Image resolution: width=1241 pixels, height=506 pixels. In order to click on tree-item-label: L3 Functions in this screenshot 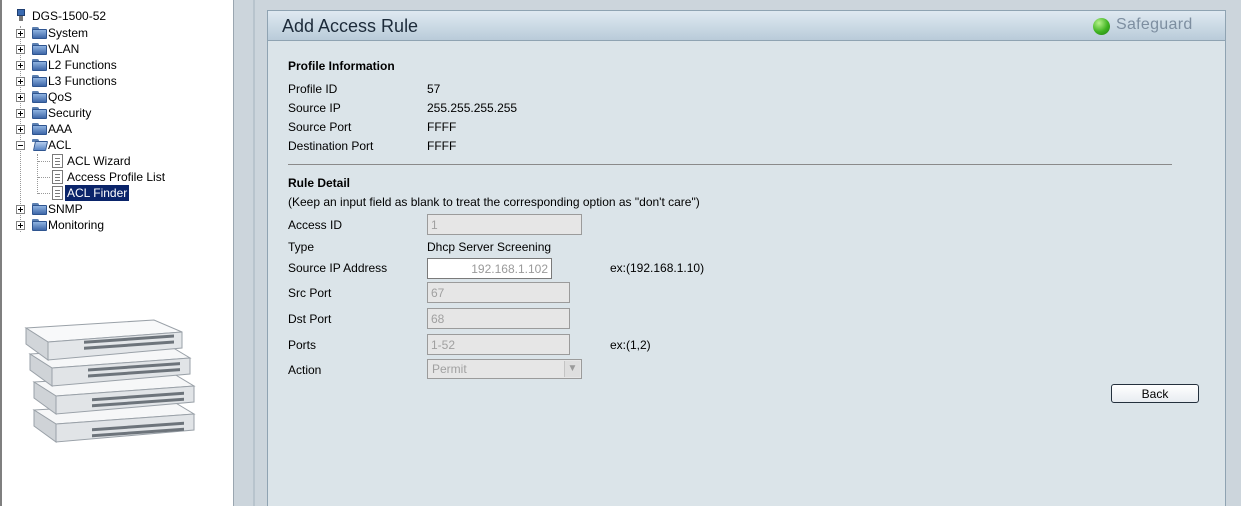, I will do `click(82, 81)`.